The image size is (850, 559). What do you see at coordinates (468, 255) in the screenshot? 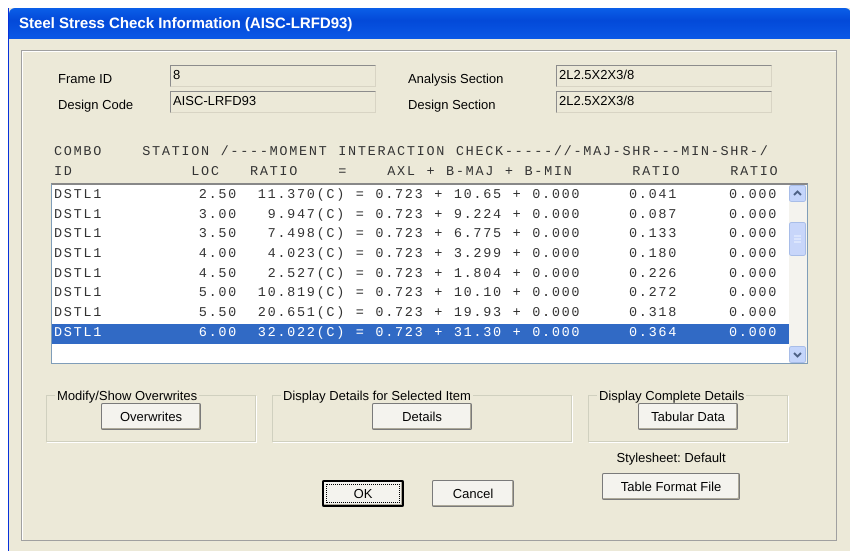
I see `equation-cell-text: = 0.723 + 3.299 + 0.000` at bounding box center [468, 255].